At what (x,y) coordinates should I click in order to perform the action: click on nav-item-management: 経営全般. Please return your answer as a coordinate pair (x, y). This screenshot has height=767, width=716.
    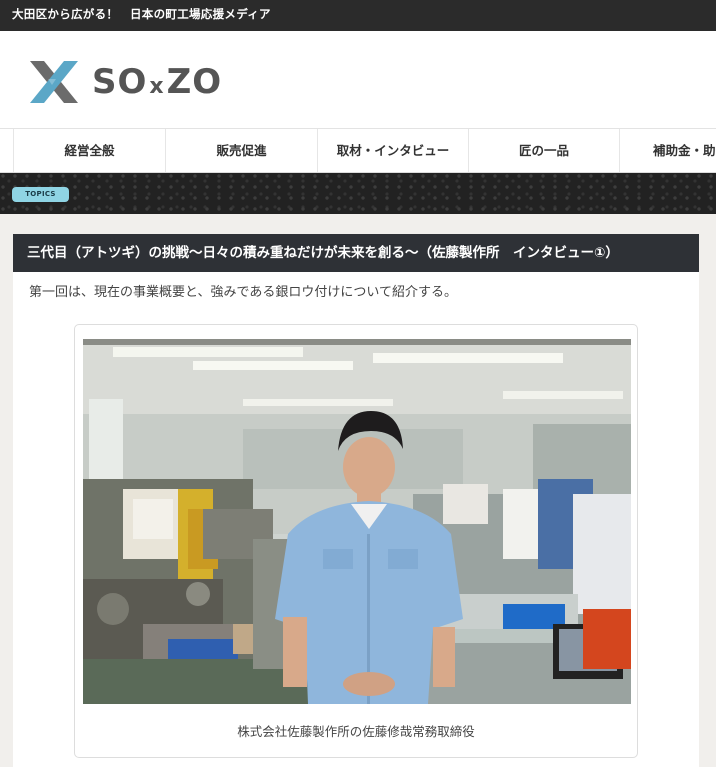
    Looking at the image, I should click on (89, 150).